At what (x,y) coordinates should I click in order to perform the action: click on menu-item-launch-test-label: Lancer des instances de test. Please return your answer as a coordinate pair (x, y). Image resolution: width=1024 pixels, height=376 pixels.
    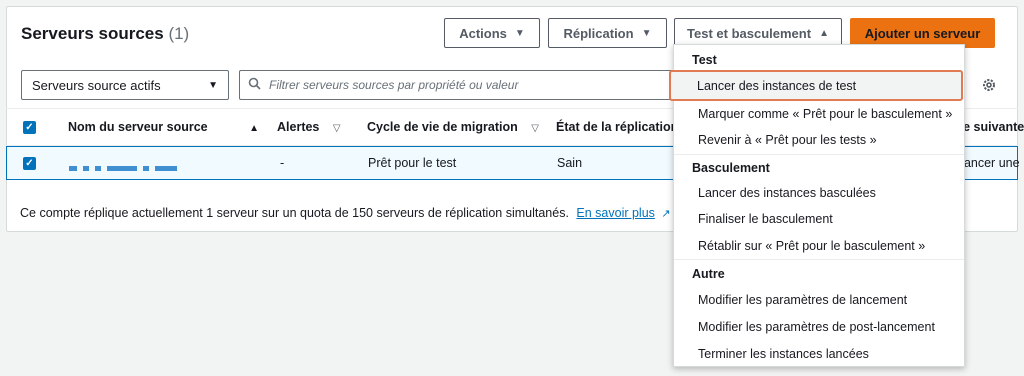
    Looking at the image, I should click on (777, 86).